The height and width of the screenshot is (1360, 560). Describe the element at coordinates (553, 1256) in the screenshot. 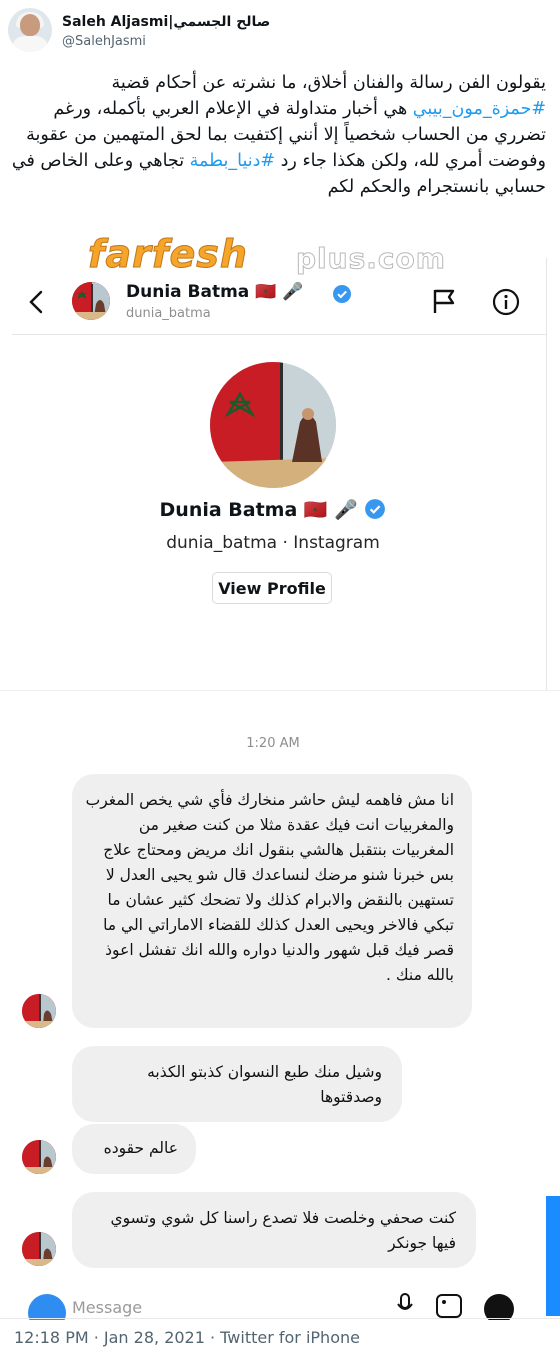

I see `scrollbar-thumb` at that location.